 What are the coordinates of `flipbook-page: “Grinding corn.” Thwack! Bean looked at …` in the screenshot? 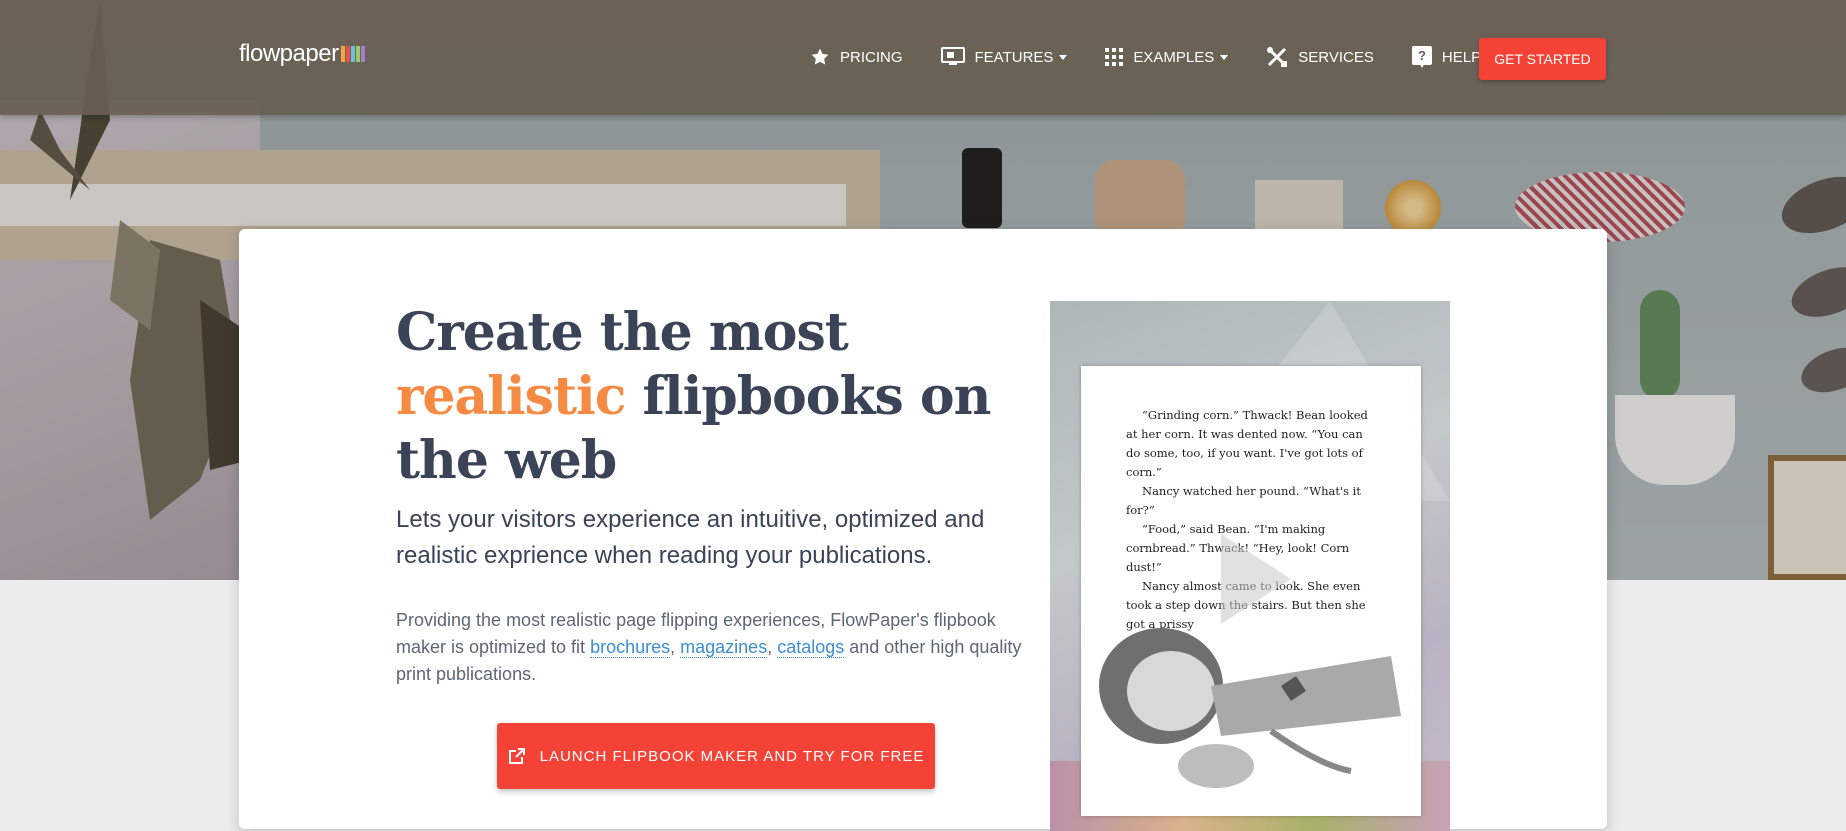 It's located at (1251, 591).